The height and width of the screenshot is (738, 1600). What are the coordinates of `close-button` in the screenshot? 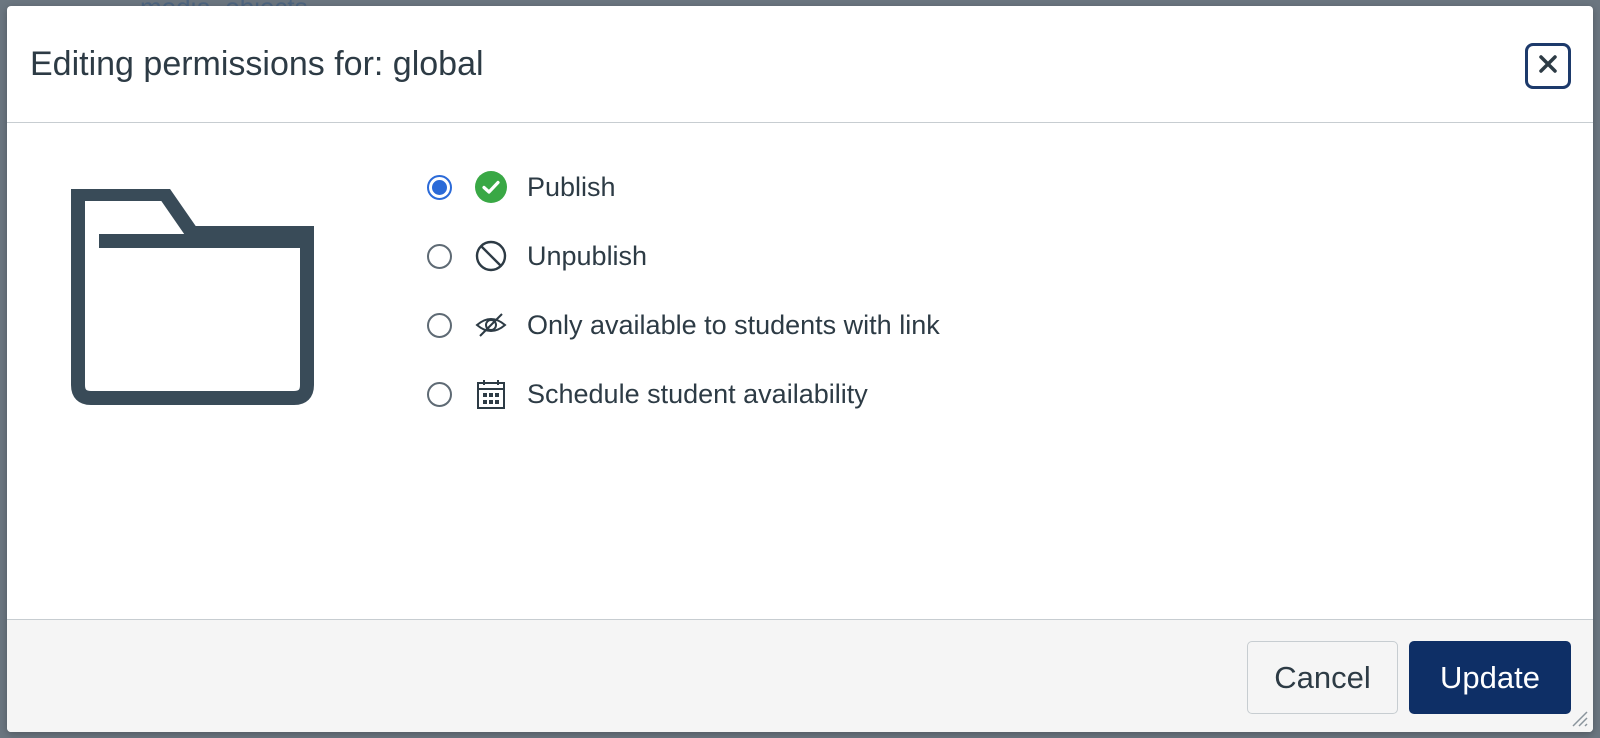 It's located at (1548, 66).